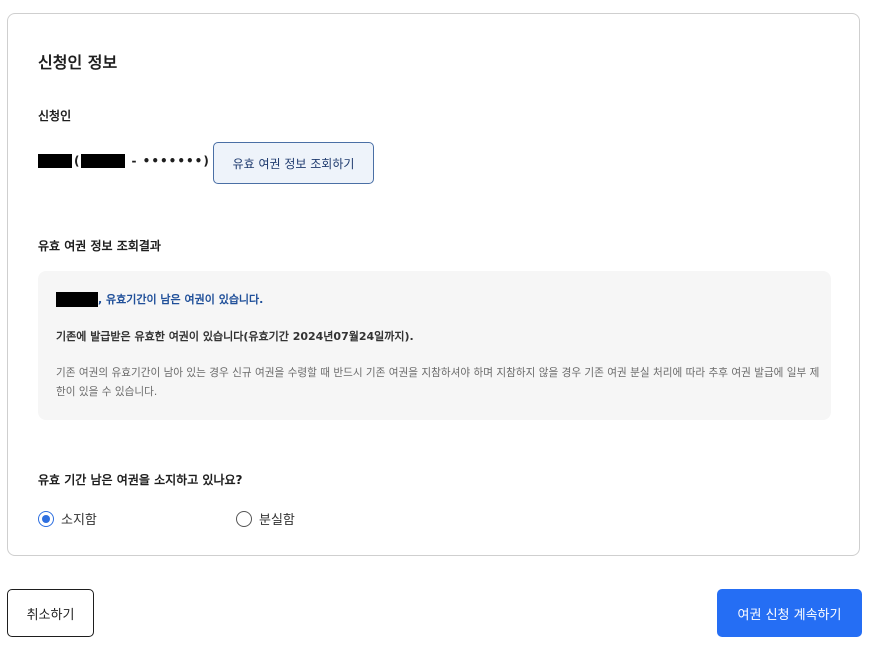  I want to click on radio-option-possess: 소지함, so click(67, 518).